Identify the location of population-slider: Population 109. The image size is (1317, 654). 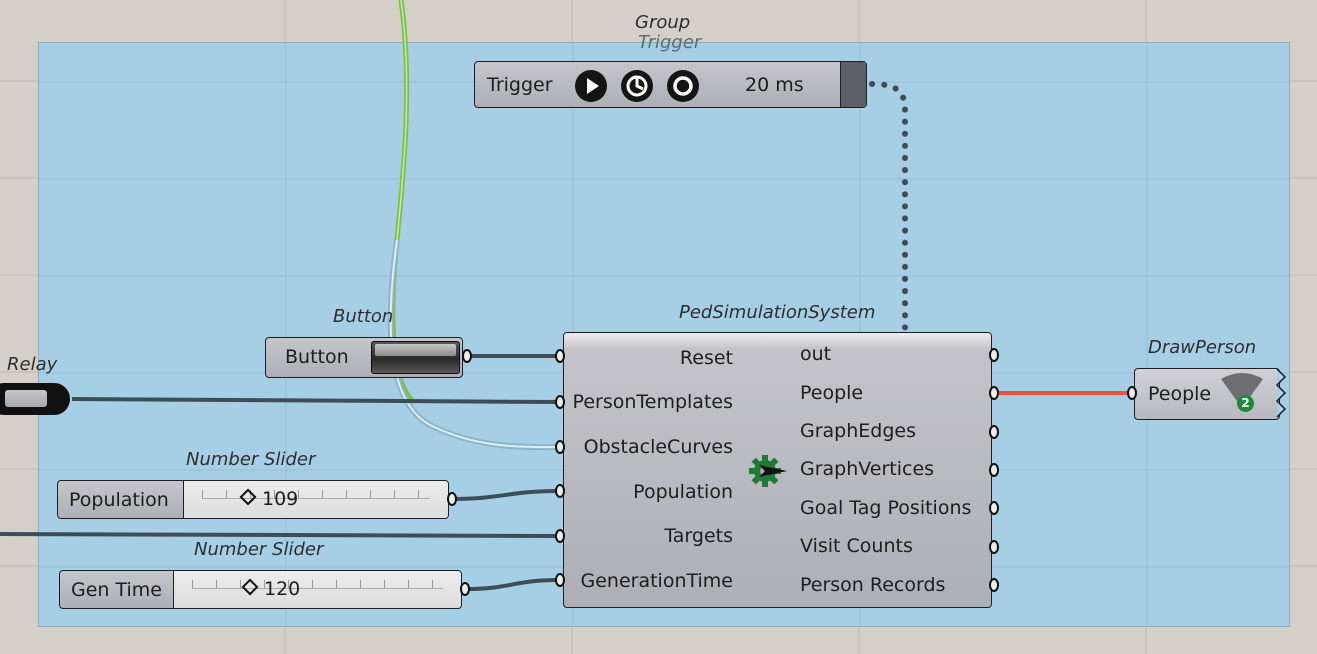
(253, 499).